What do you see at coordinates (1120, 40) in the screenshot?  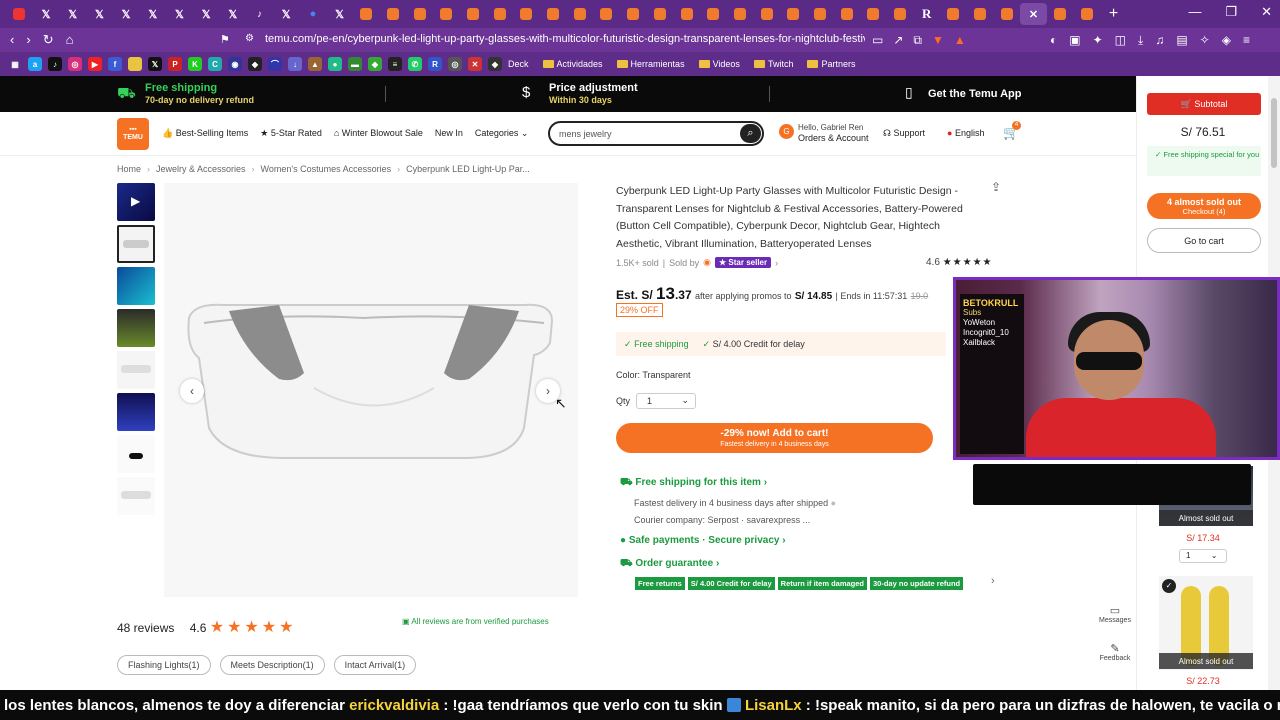 I see `wallet-icon: ◫` at bounding box center [1120, 40].